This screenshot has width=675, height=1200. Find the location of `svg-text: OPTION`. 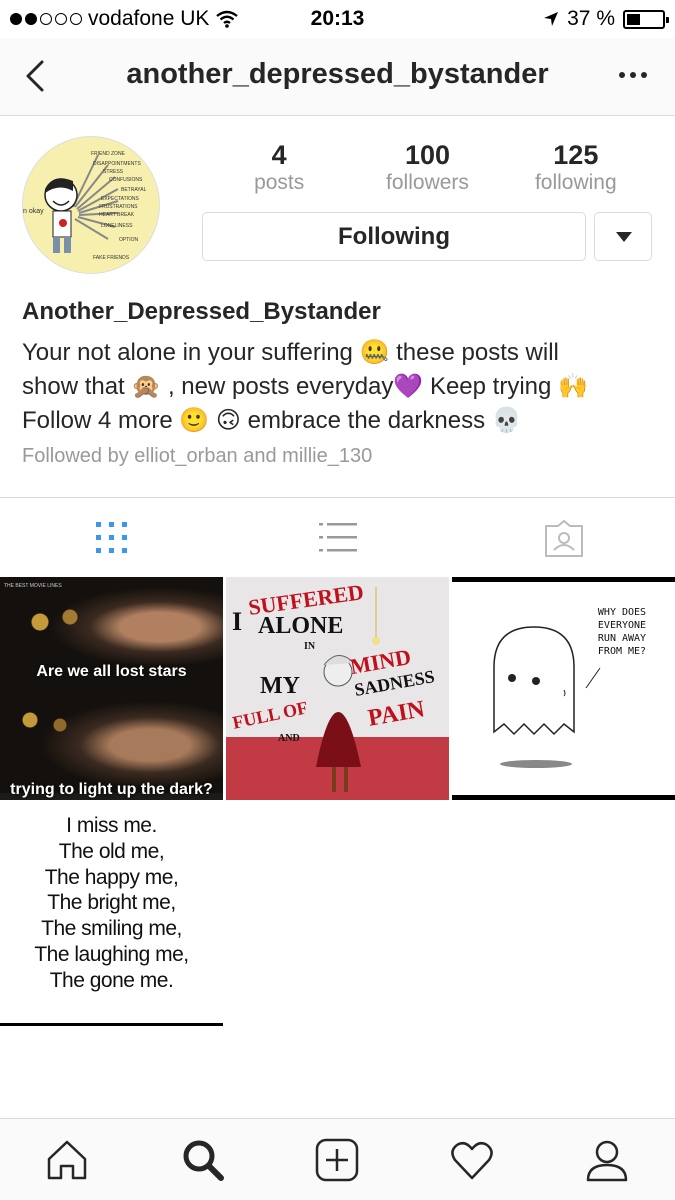

svg-text: OPTION is located at coordinates (129, 240).